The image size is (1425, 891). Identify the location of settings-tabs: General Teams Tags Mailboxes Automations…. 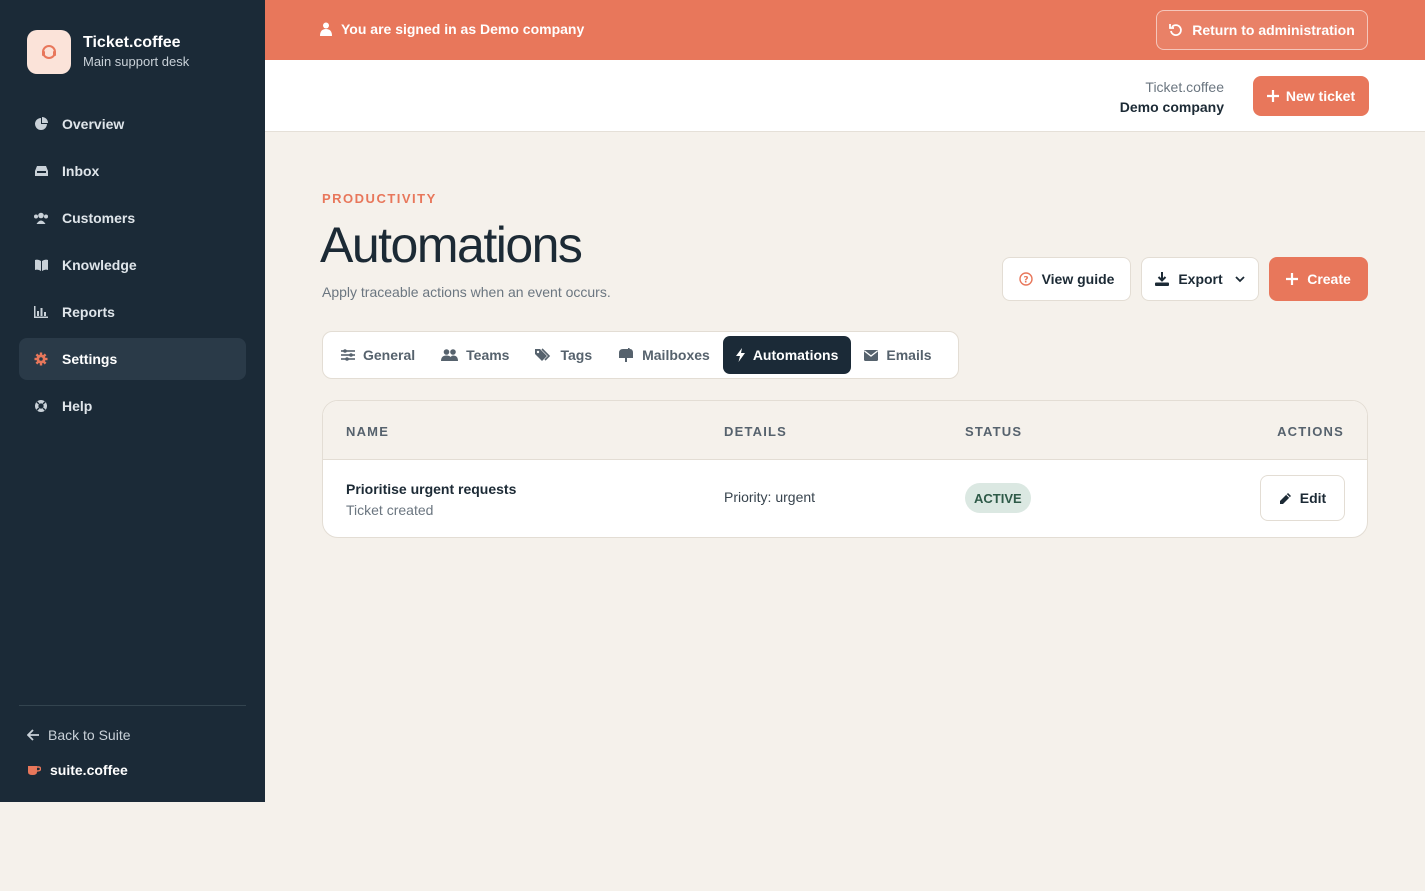
(640, 355).